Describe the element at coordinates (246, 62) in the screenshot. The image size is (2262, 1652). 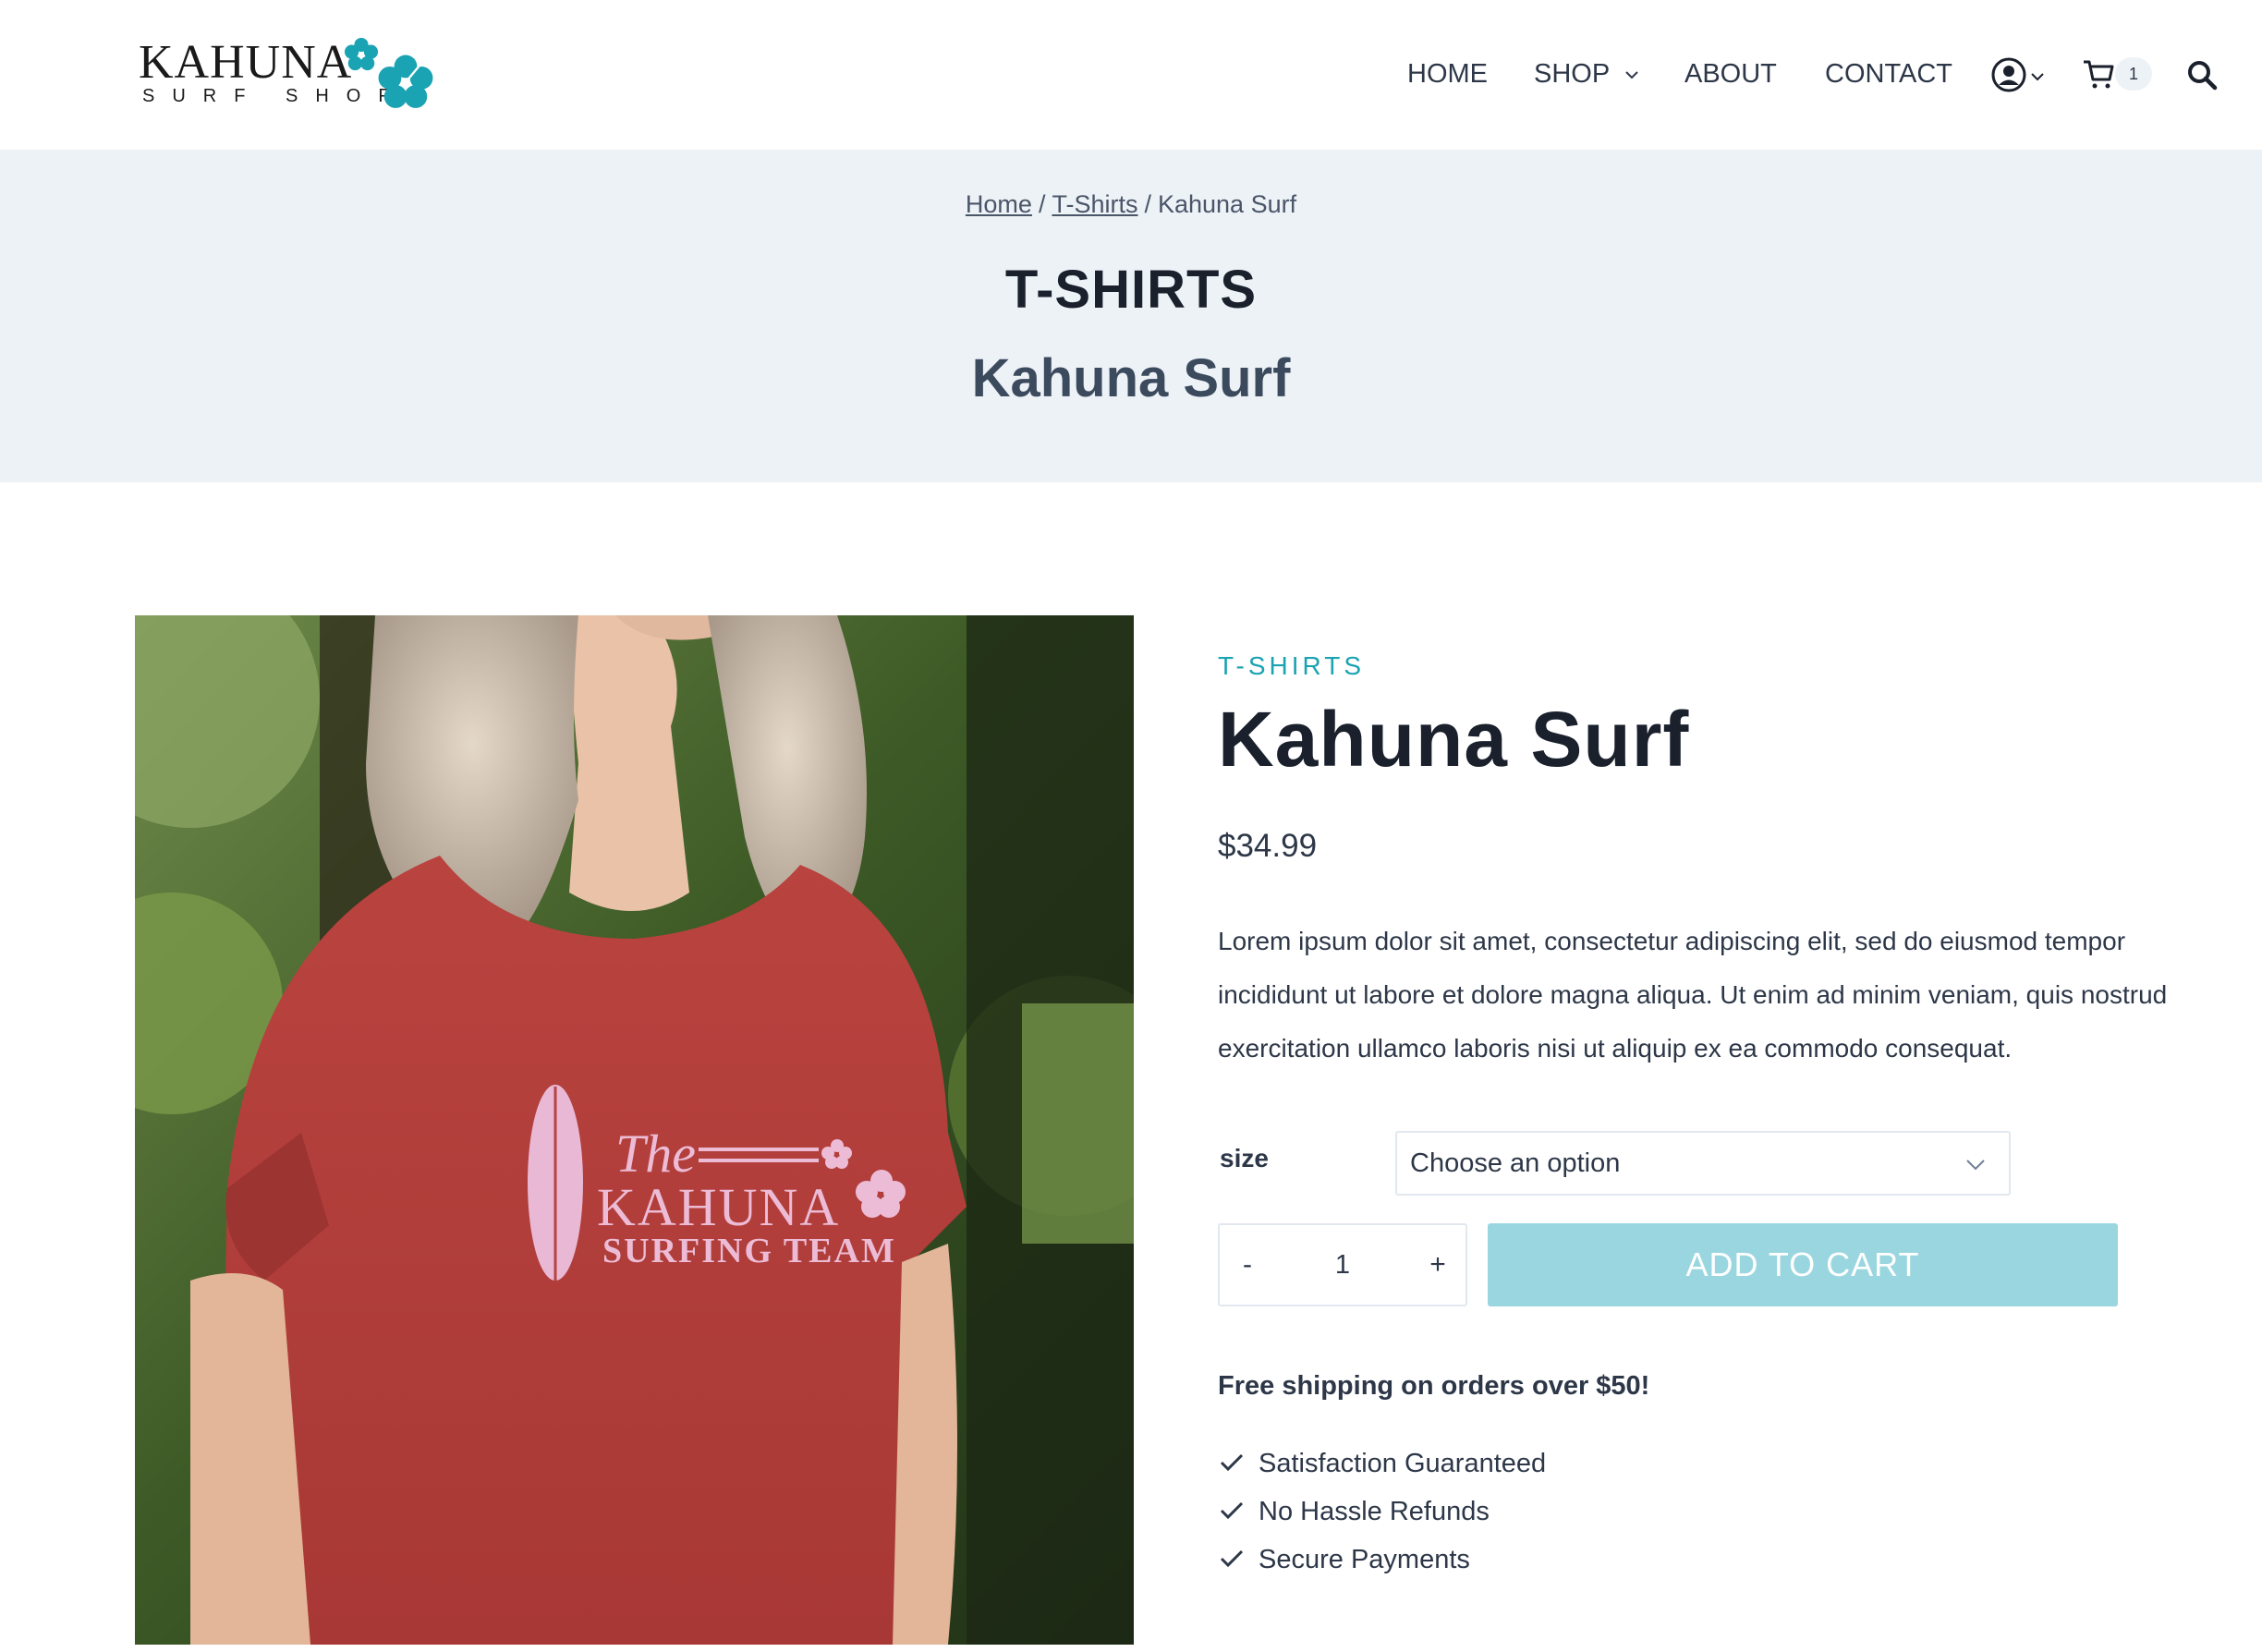
I see `logo-wordmark: KAHUNA` at that location.